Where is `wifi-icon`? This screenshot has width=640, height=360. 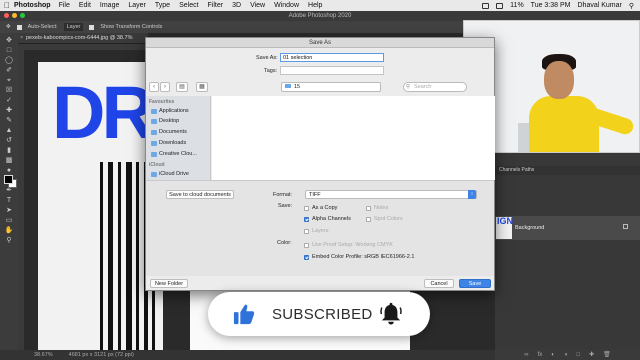
wifi-icon is located at coordinates (486, 5).